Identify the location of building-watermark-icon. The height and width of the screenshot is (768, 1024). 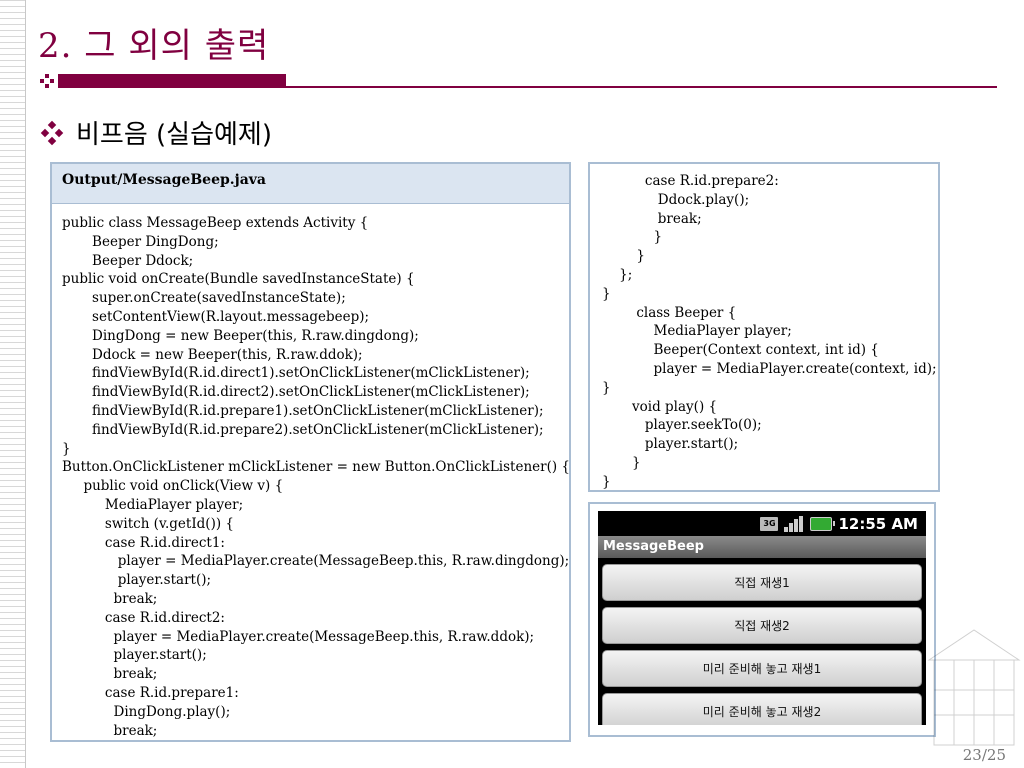
(974, 687).